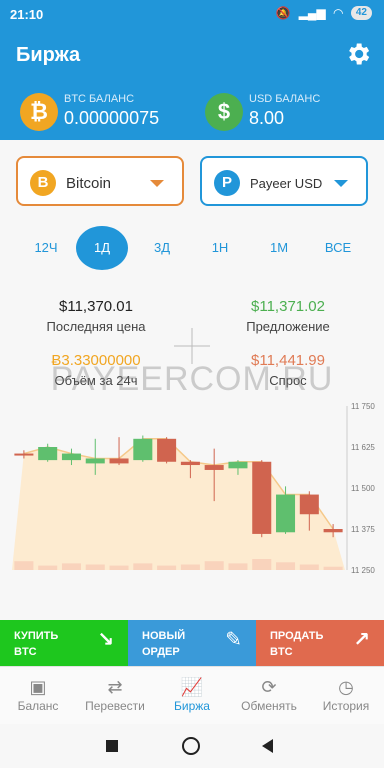 The width and height of the screenshot is (384, 768). Describe the element at coordinates (96, 316) in the screenshot. I see `last-price: $11,370.01 Последняя цена` at that location.